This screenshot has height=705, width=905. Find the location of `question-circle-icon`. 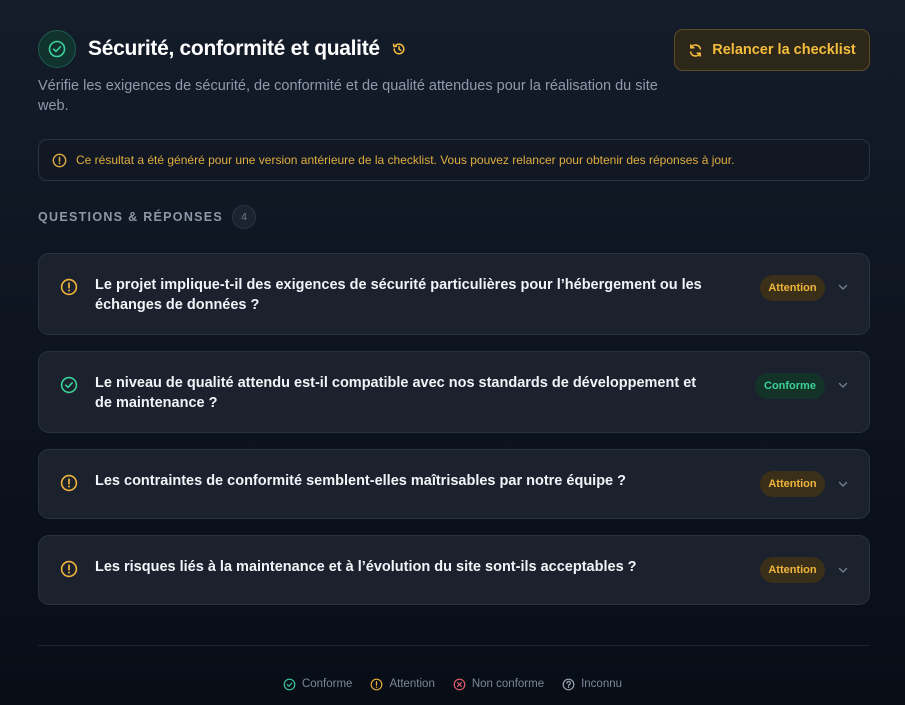

question-circle-icon is located at coordinates (568, 684).